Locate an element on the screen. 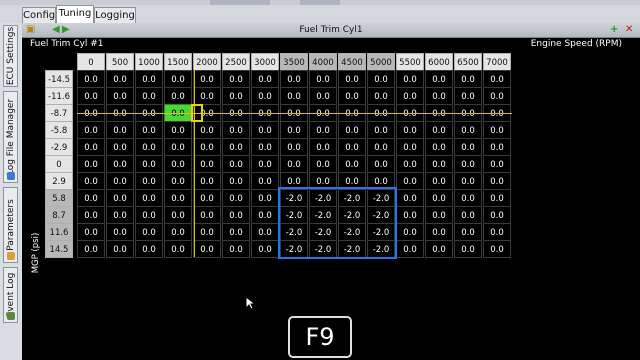 The width and height of the screenshot is (640, 360). close-icon: ✕ is located at coordinates (629, 30).